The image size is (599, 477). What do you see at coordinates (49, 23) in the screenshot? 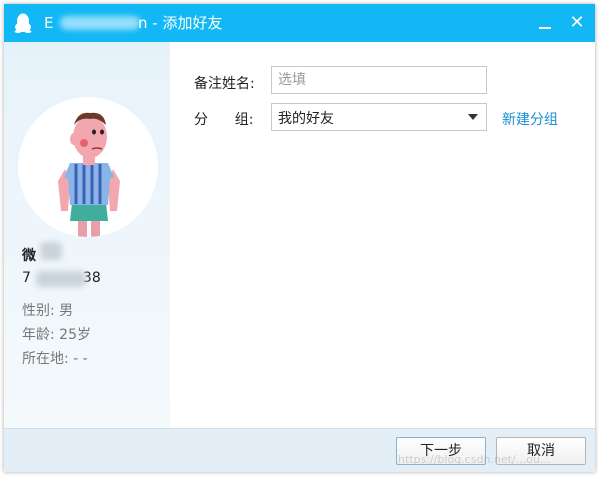
I see `window-title-prefix: E` at bounding box center [49, 23].